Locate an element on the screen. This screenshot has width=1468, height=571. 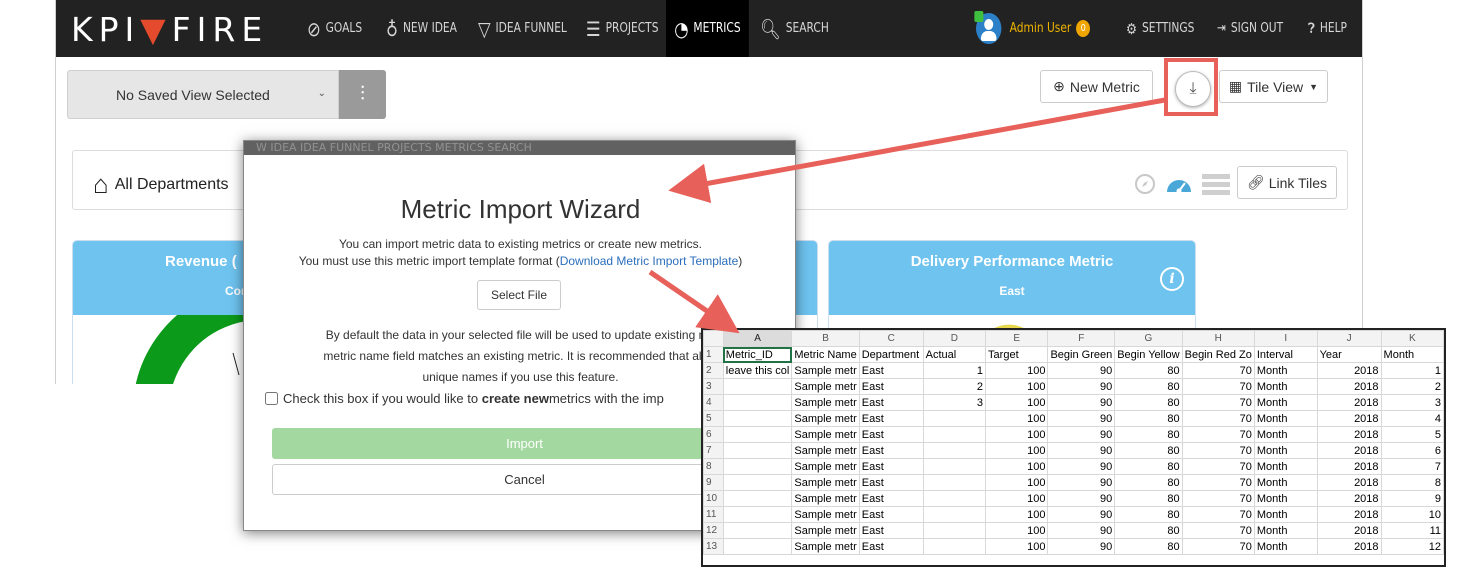
nav-help: ❓︎ HELP is located at coordinates (1327, 28).